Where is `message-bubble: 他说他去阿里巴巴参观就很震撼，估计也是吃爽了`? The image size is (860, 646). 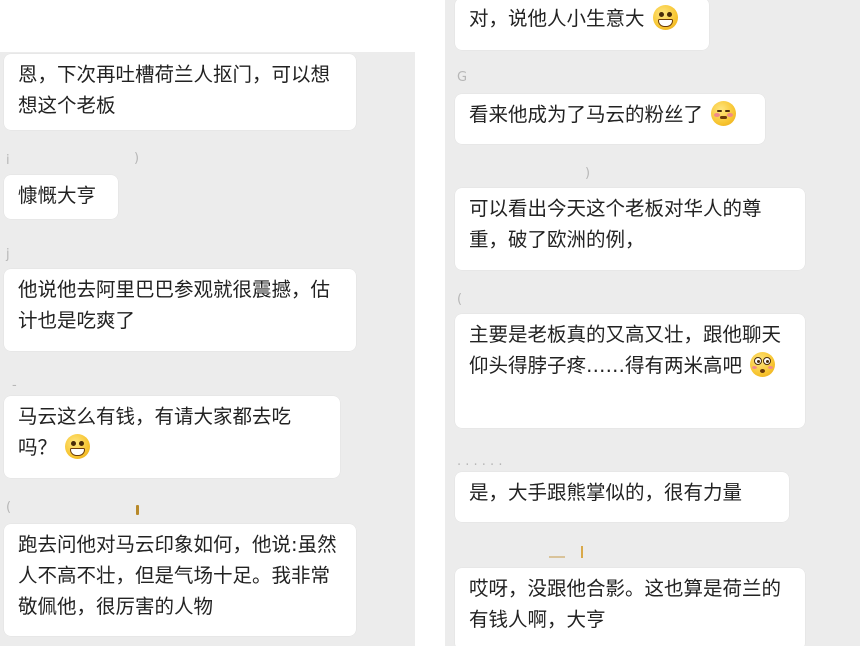 message-bubble: 他说他去阿里巴巴参观就很震撼，估计也是吃爽了 is located at coordinates (180, 310).